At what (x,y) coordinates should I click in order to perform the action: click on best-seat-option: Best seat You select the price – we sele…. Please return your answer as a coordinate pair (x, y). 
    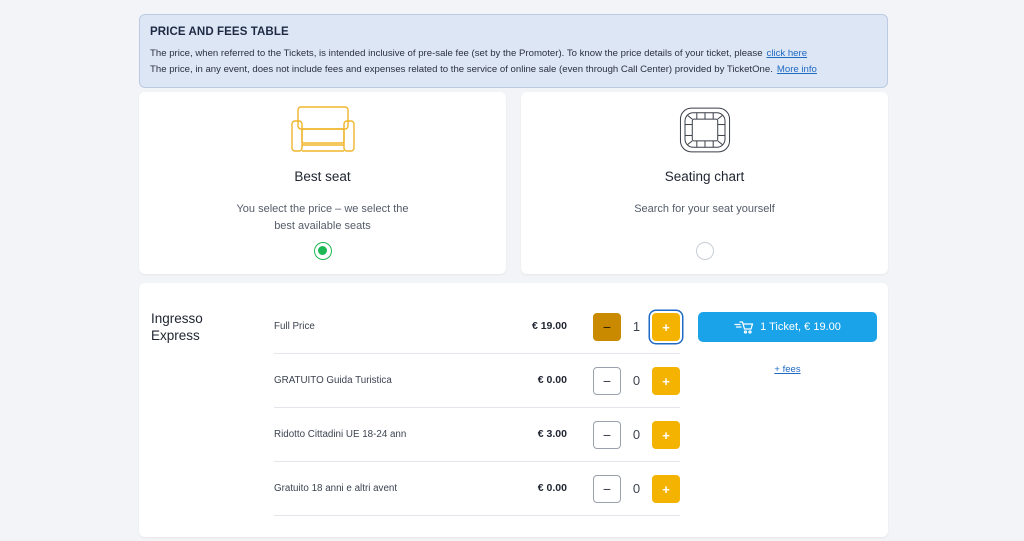
    Looking at the image, I should click on (322, 183).